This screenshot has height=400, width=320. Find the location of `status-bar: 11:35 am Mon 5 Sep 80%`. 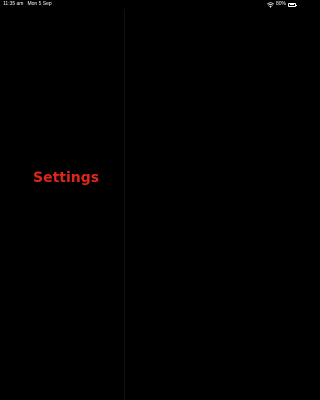

status-bar: 11:35 am Mon 5 Sep 80% is located at coordinates (150, 4).